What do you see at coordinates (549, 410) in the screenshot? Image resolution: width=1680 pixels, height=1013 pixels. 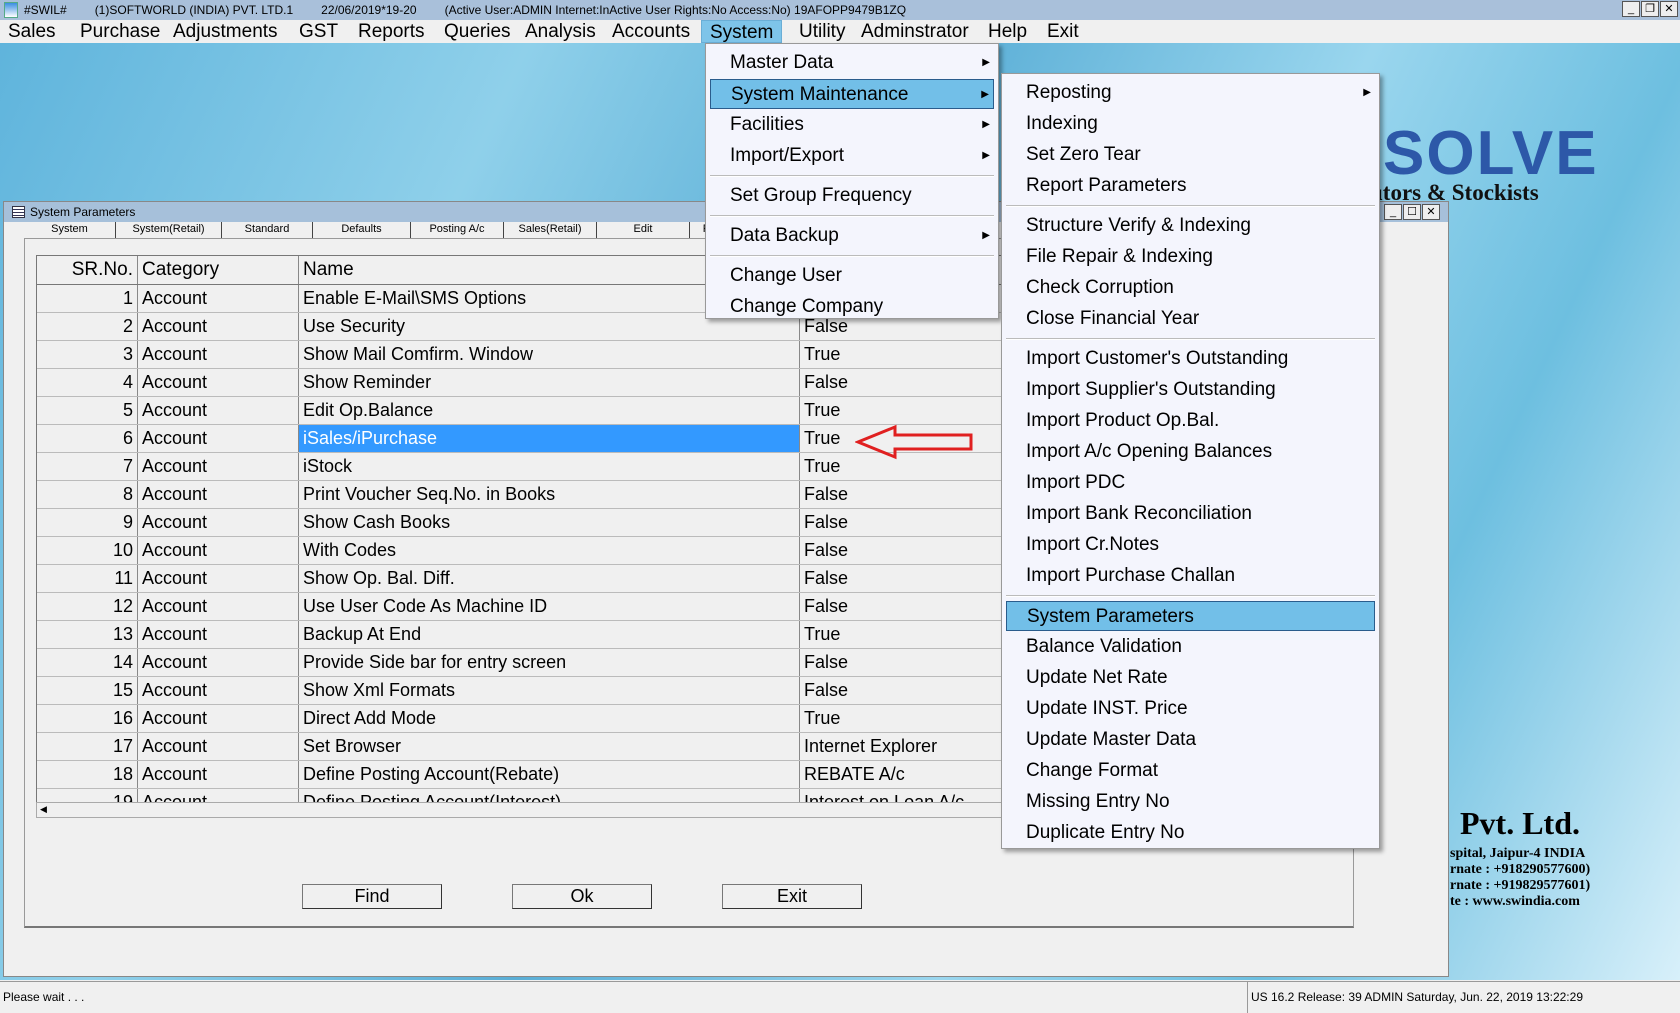 I see `grid-cell: Edit Op.Balance` at bounding box center [549, 410].